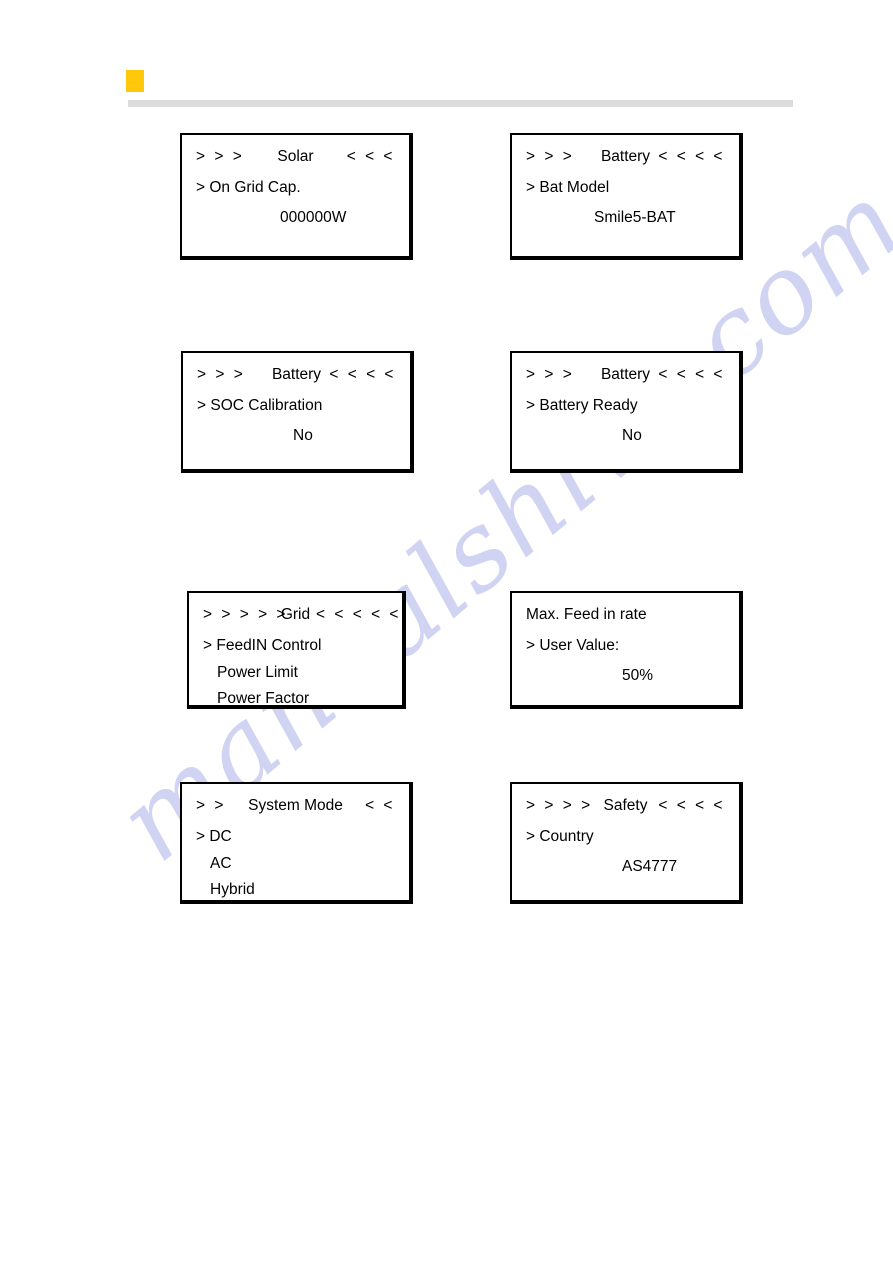  Describe the element at coordinates (625, 646) in the screenshot. I see `menu-item-selected: > User Value:` at that location.